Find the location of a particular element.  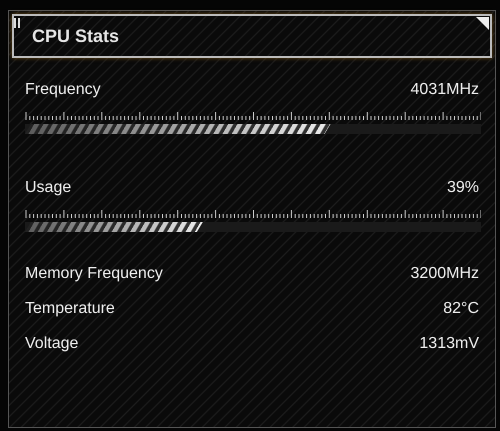

stat-value: 1313mV is located at coordinates (449, 344).